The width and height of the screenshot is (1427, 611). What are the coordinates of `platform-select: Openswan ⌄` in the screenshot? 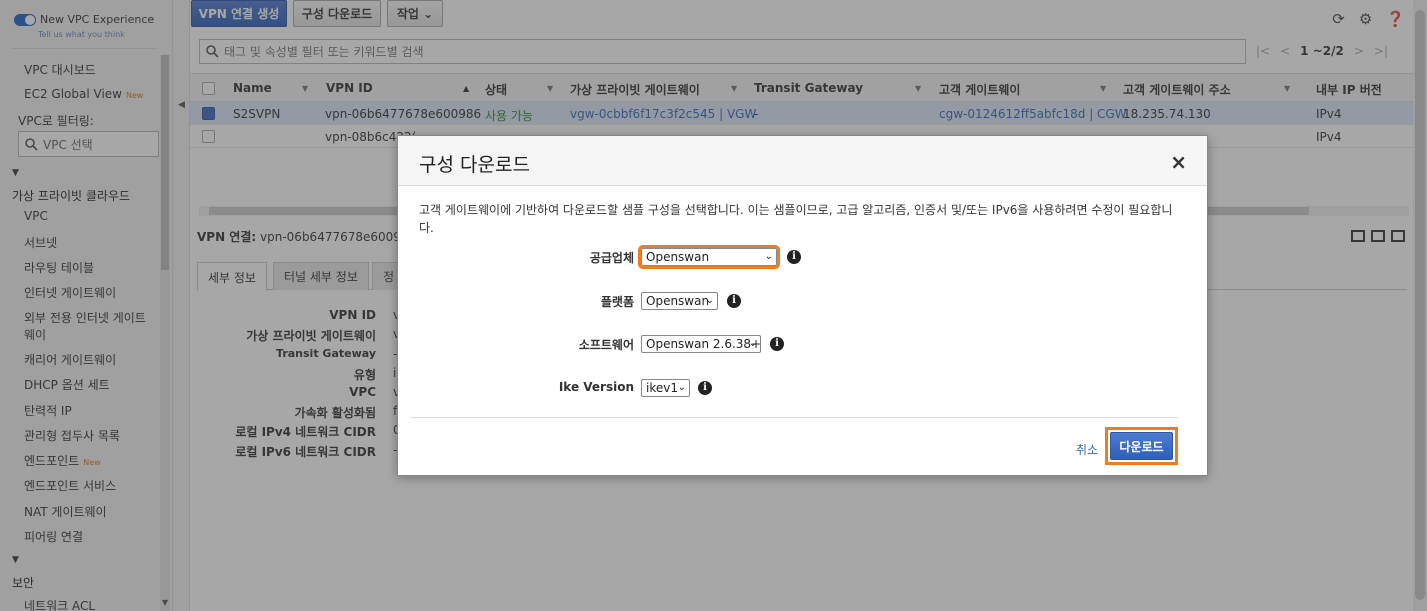 It's located at (679, 301).